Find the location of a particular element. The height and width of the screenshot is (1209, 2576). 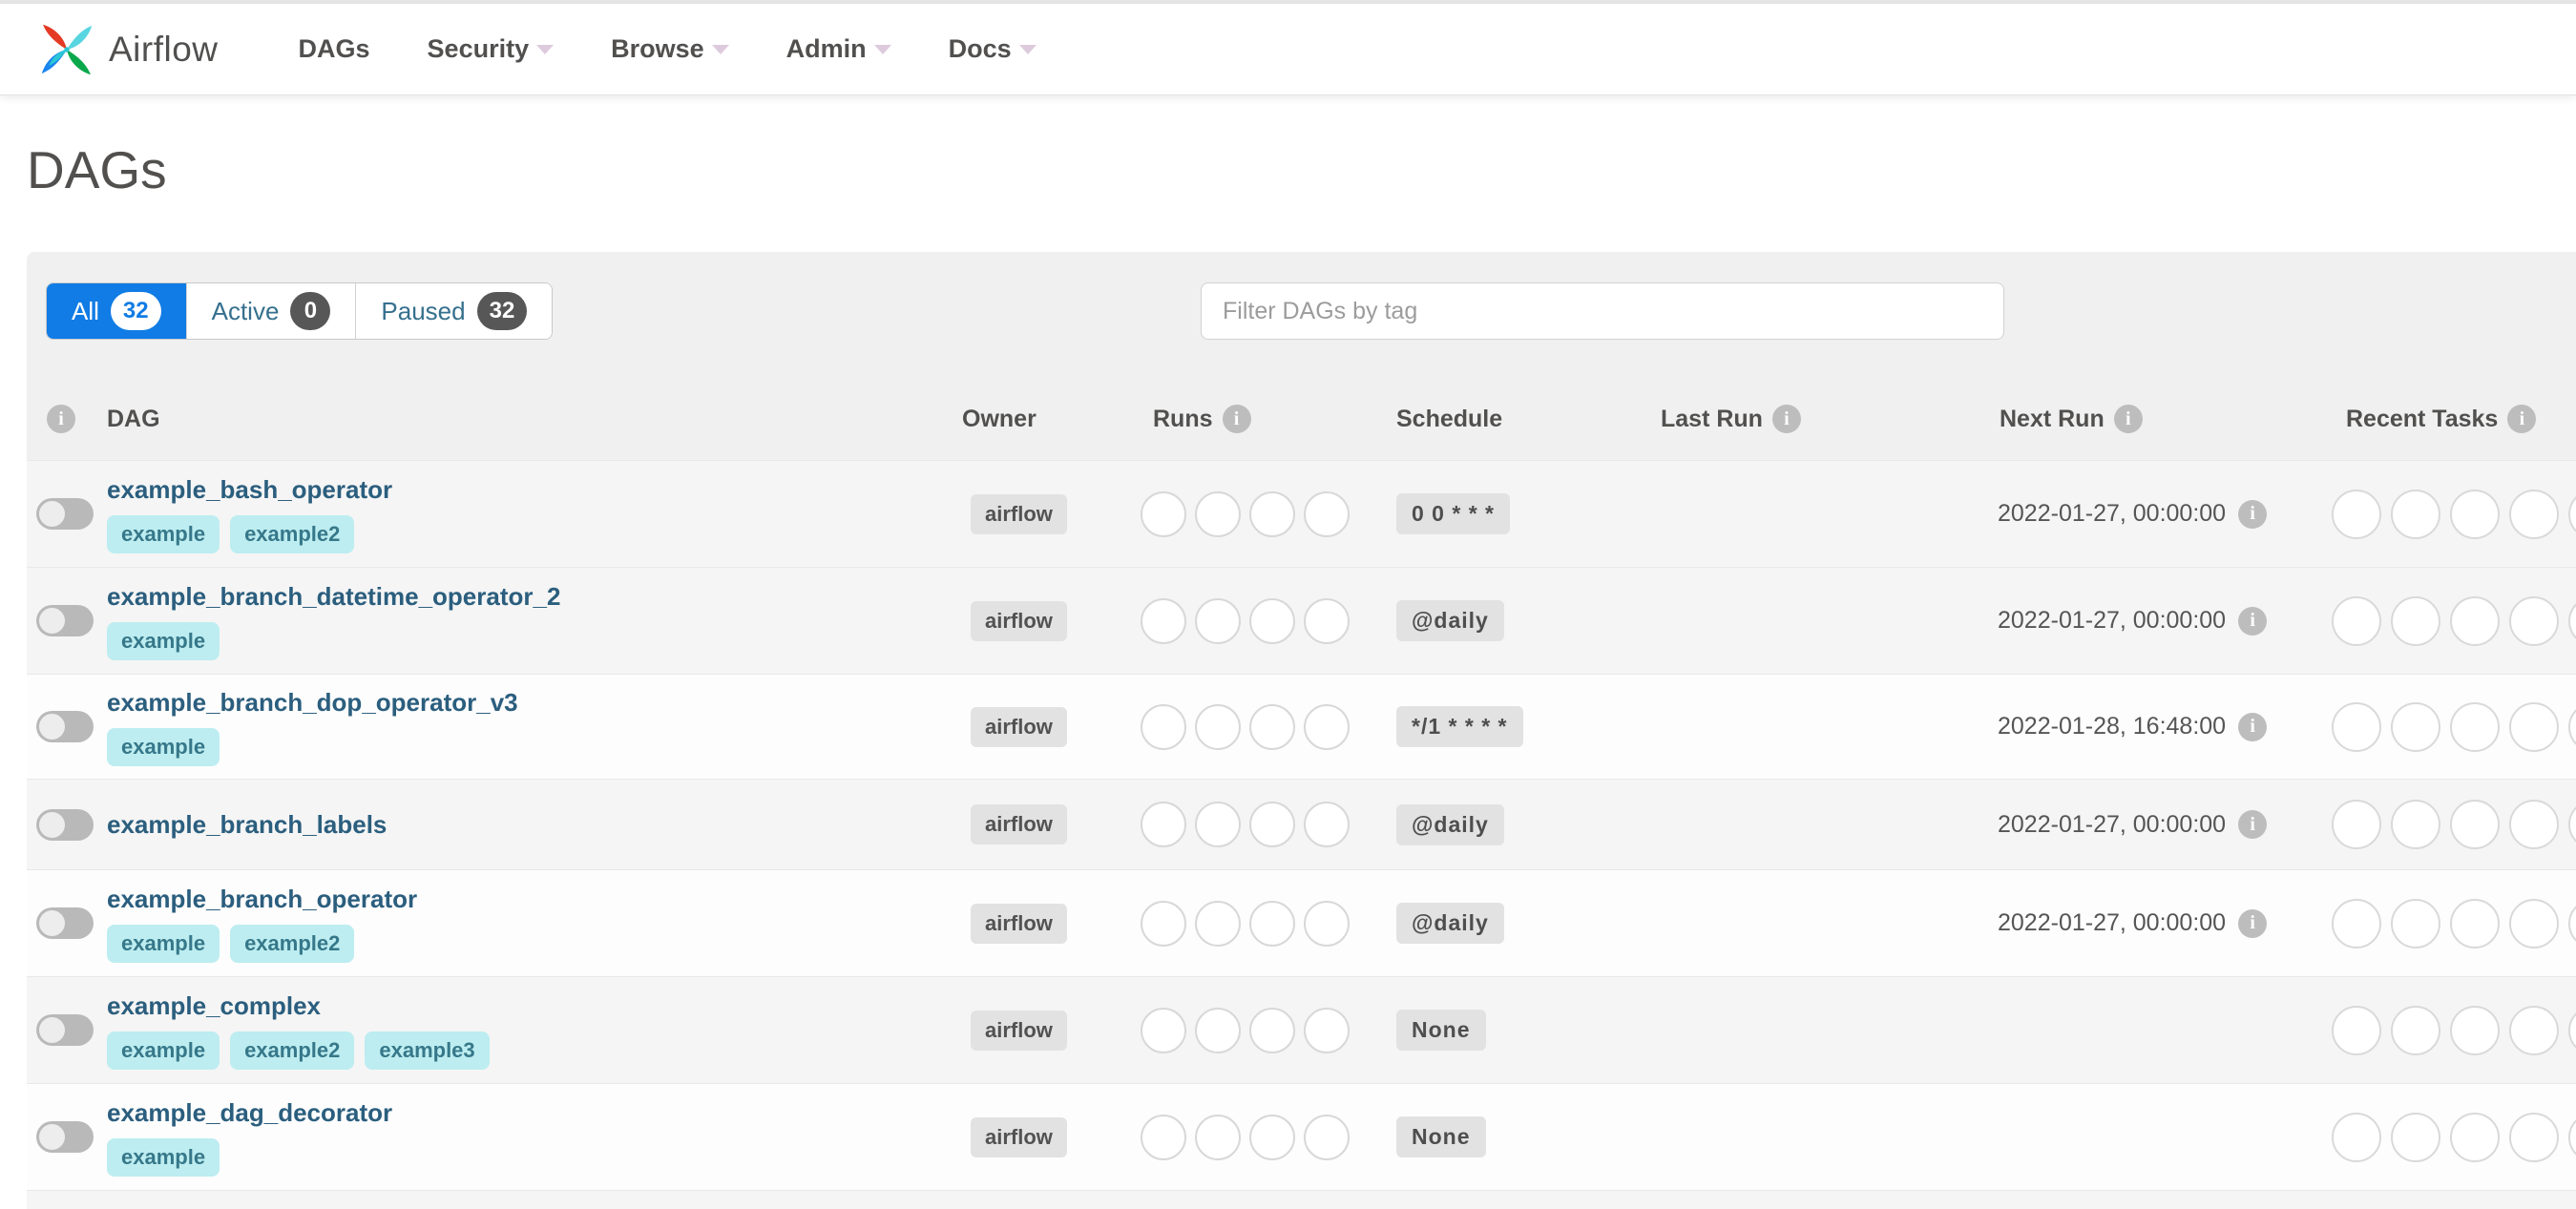

nav-item-security: Security is located at coordinates (491, 49).